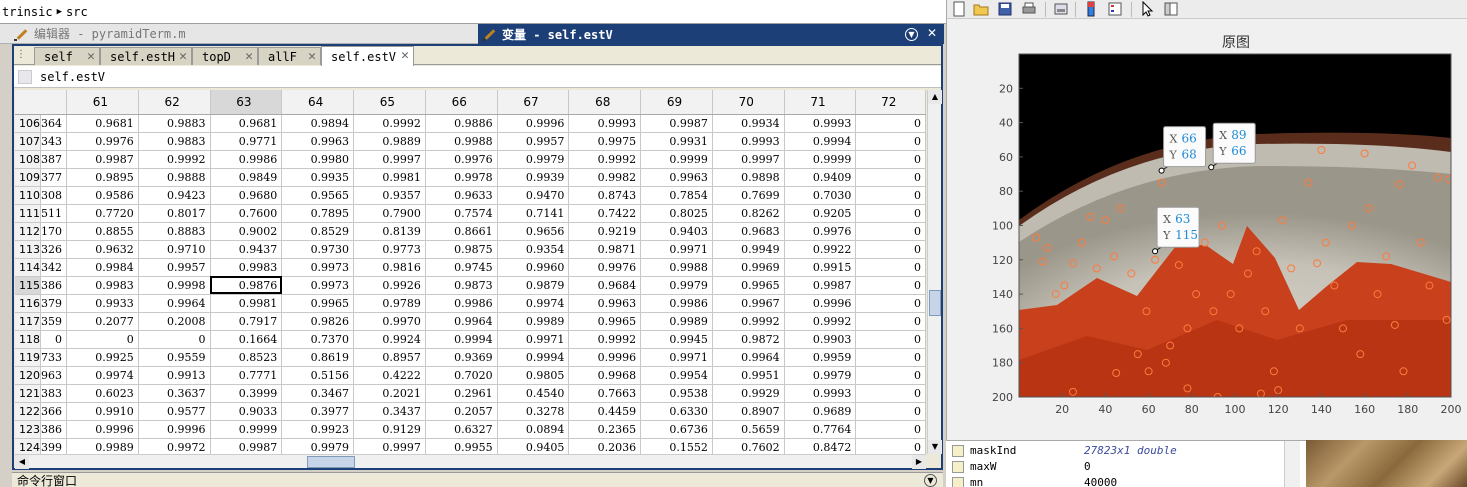 The height and width of the screenshot is (487, 1467). What do you see at coordinates (935, 447) in the screenshot?
I see `arrow-down-icon: ▼` at bounding box center [935, 447].